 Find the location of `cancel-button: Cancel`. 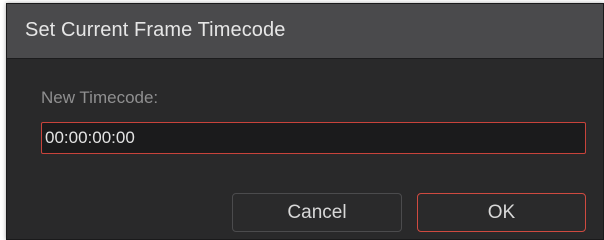

cancel-button: Cancel is located at coordinates (317, 212).